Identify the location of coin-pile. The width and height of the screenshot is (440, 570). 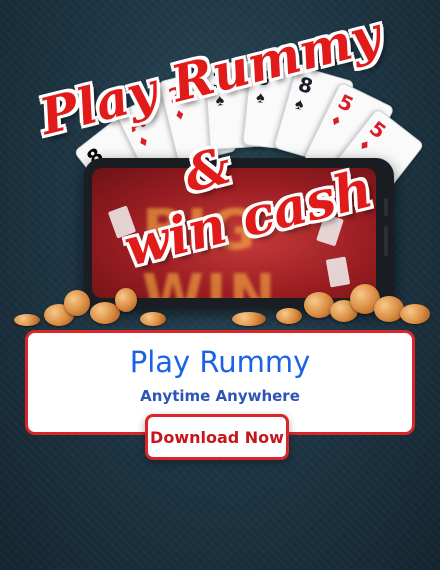
(220, 300).